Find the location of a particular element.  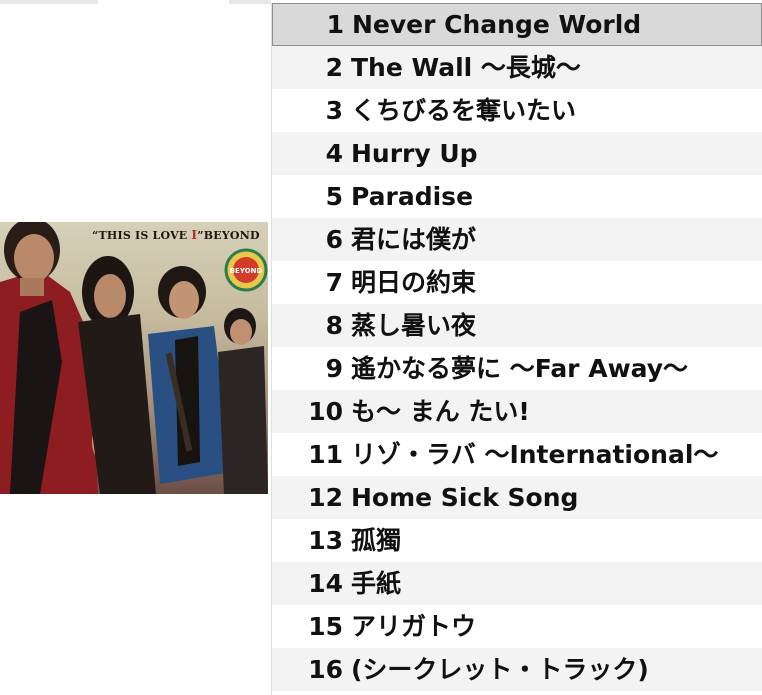

track-number: 3 is located at coordinates (334, 110).